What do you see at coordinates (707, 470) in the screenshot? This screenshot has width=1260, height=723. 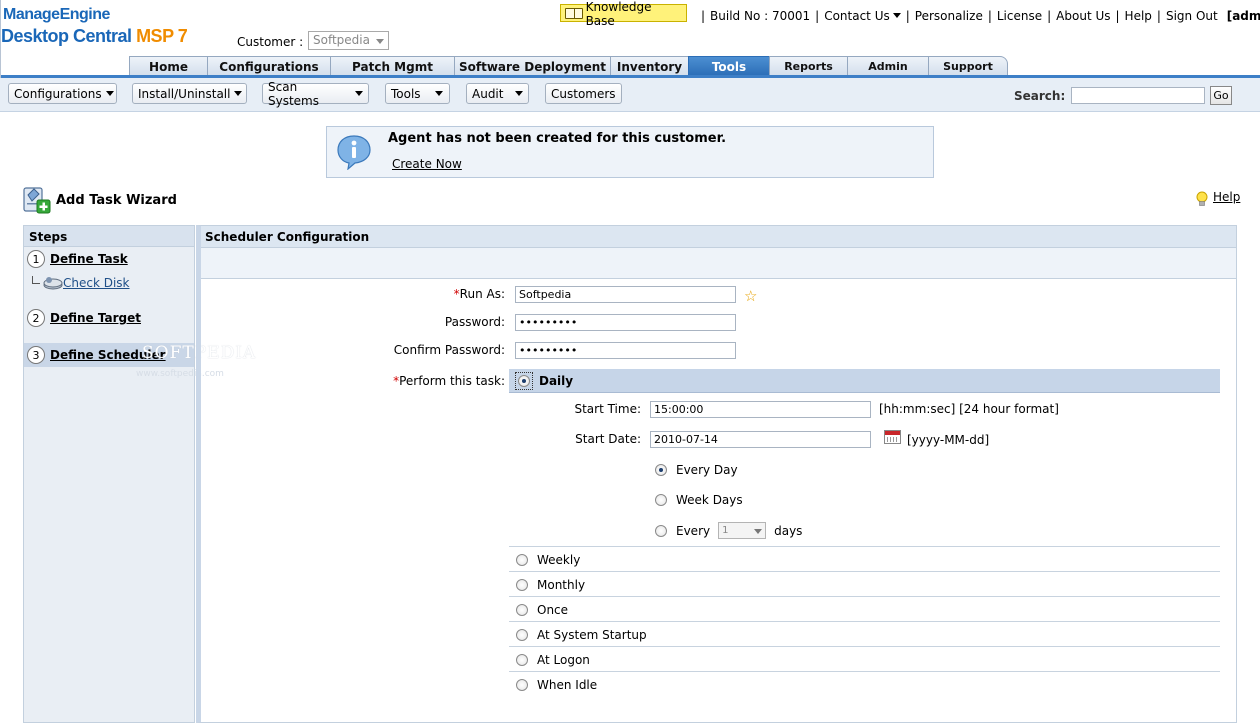 I see `every-day-label: Every Day` at bounding box center [707, 470].